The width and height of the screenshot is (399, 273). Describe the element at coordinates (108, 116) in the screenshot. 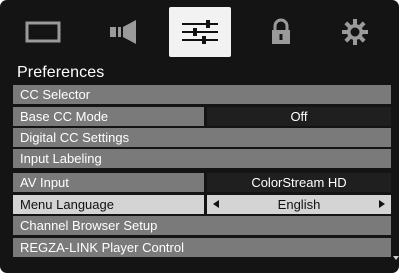

I see `menu-item-label: Base CC Mode` at that location.